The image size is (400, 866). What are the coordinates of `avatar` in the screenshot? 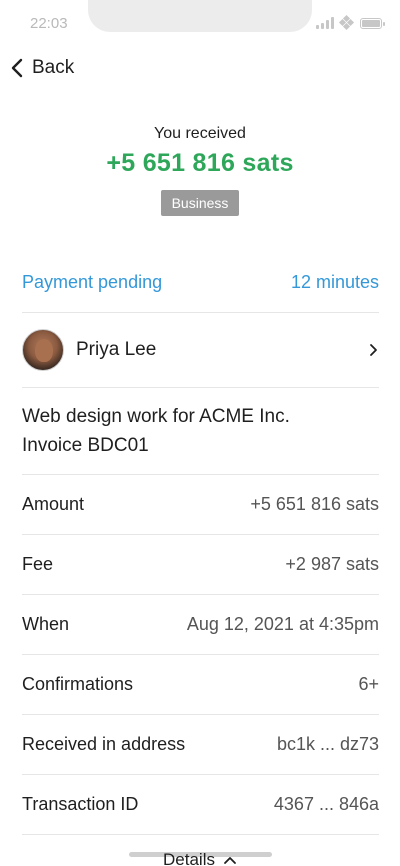 It's located at (43, 350).